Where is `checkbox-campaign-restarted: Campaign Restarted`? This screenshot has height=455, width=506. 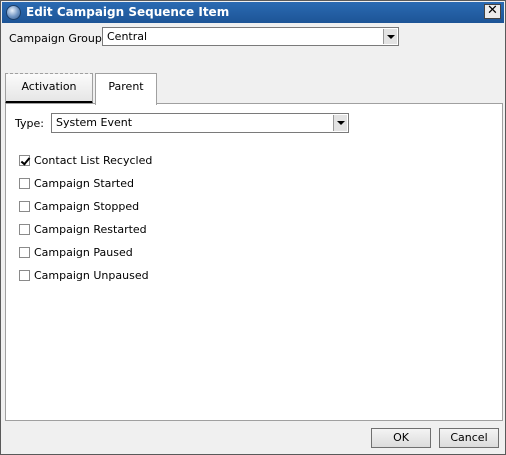 checkbox-campaign-restarted: Campaign Restarted is located at coordinates (83, 229).